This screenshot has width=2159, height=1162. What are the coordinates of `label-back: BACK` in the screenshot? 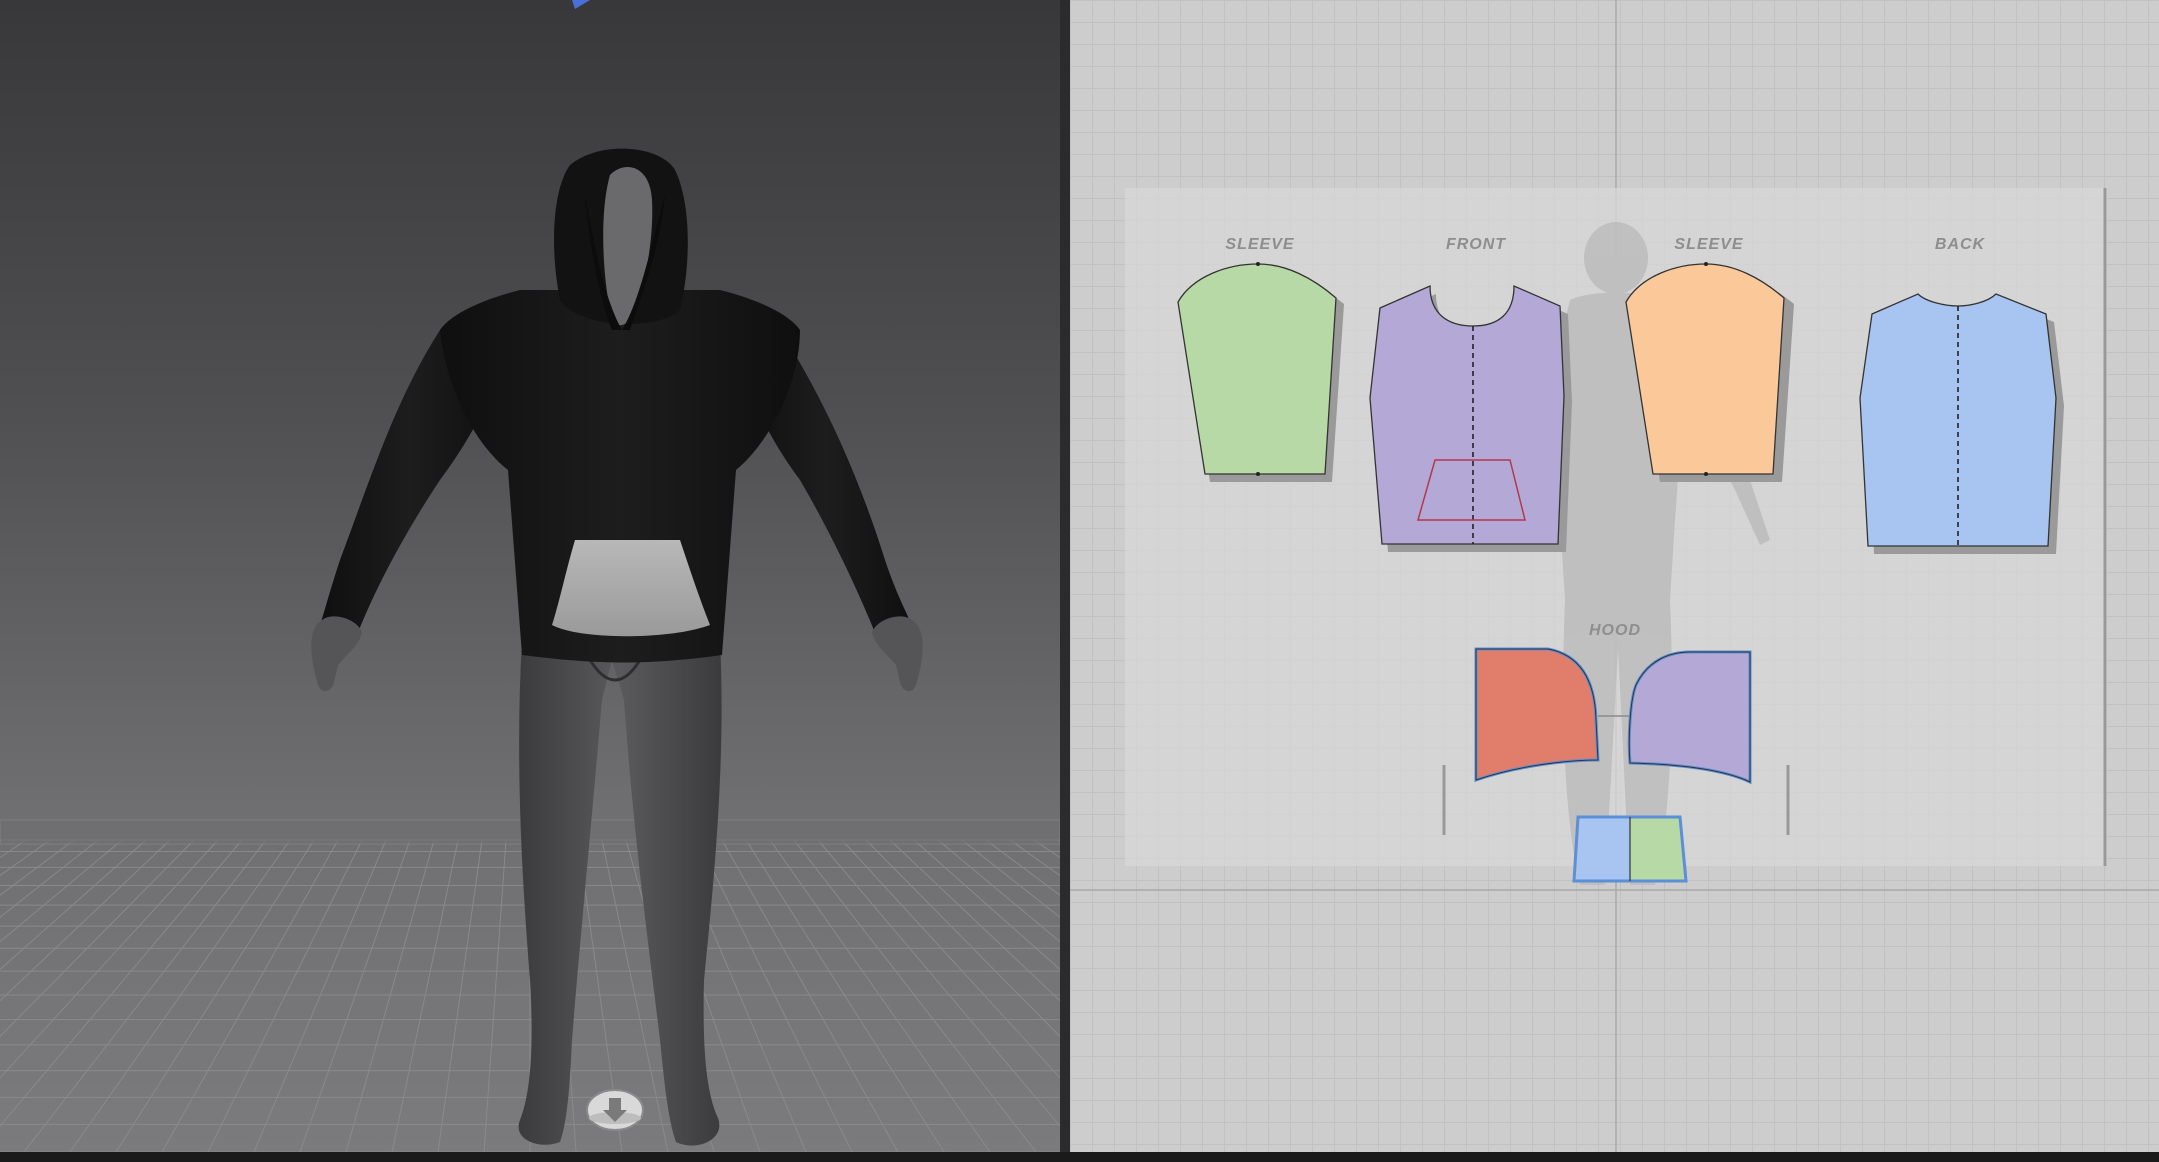 It's located at (1960, 244).